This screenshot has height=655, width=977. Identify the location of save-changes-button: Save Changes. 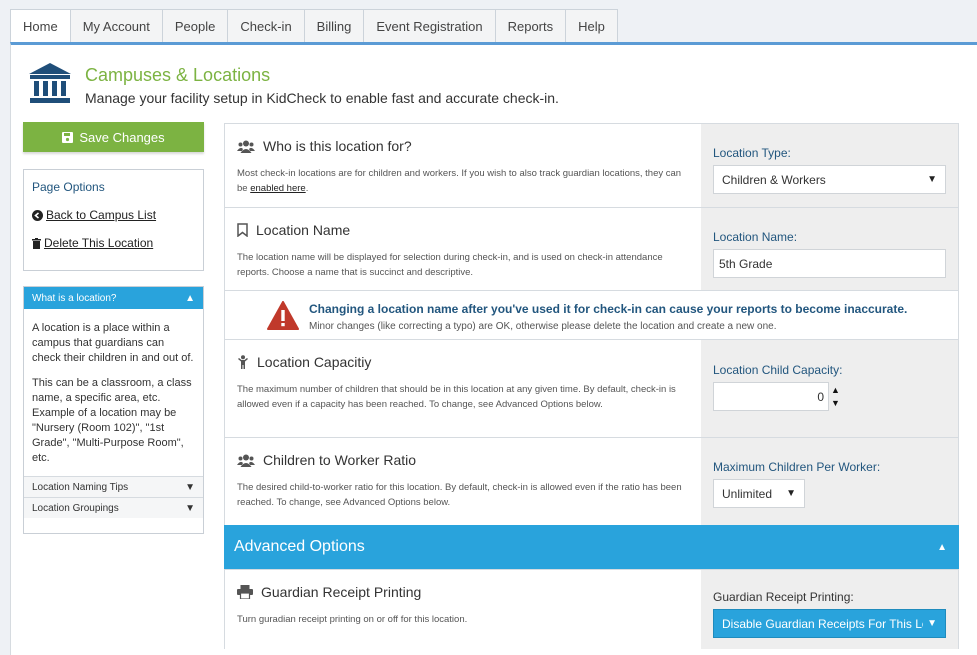
(113, 137).